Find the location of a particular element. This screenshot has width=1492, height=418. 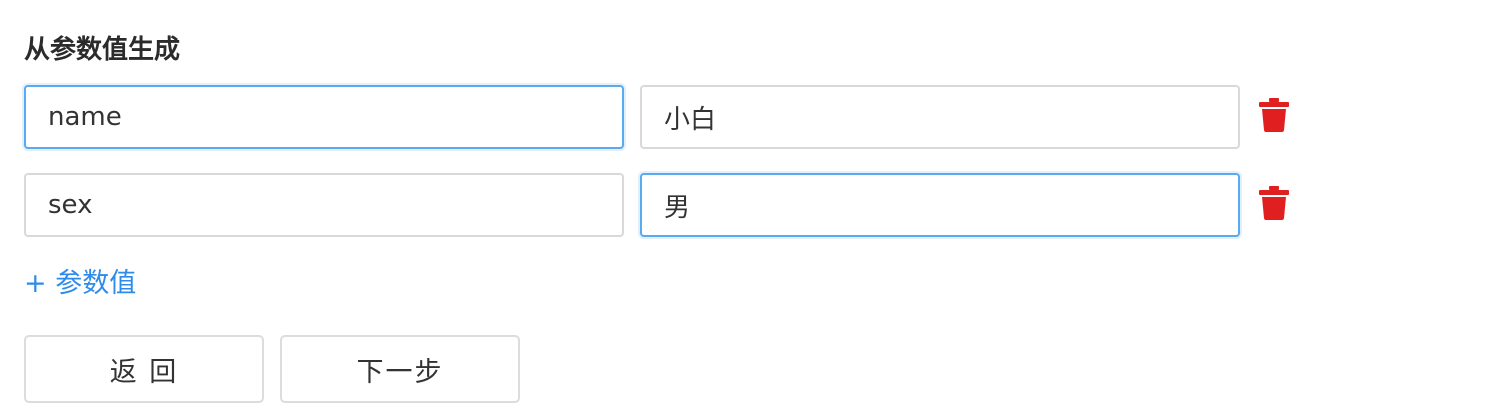

add-param-link: + 参数值 is located at coordinates (80, 284).